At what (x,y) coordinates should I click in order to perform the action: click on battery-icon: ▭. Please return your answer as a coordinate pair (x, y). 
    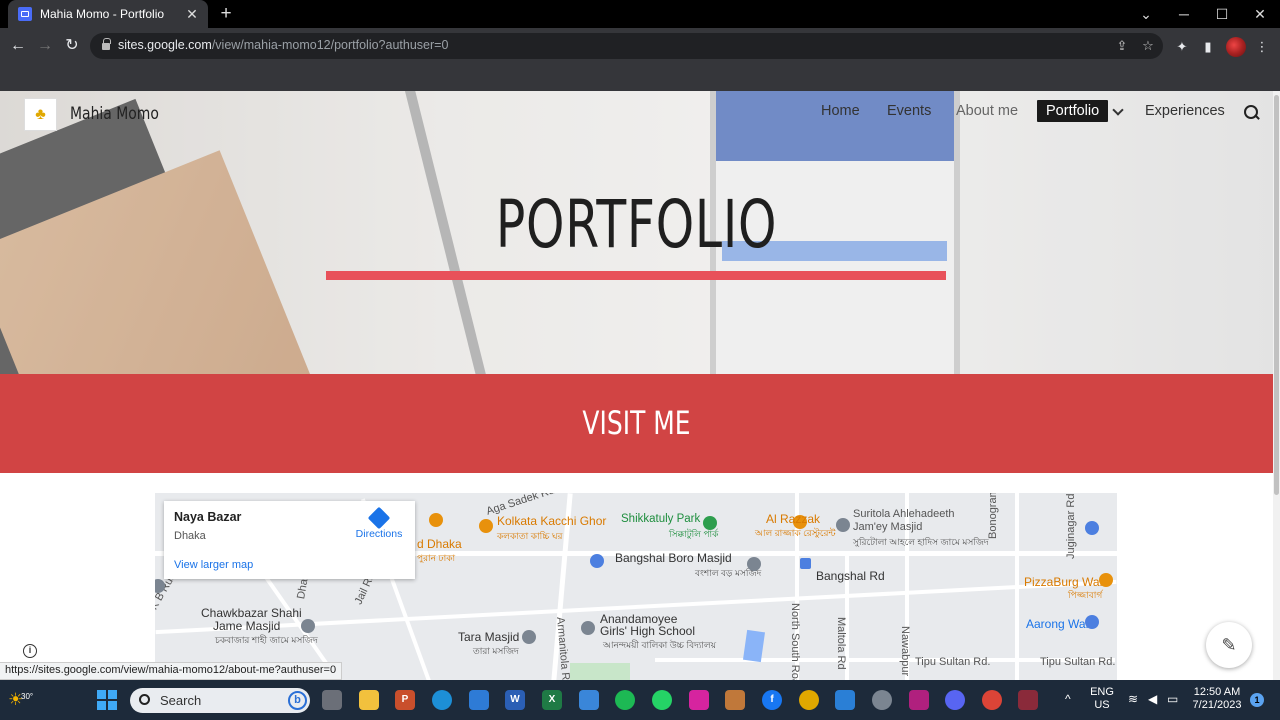
    Looking at the image, I should click on (1172, 699).